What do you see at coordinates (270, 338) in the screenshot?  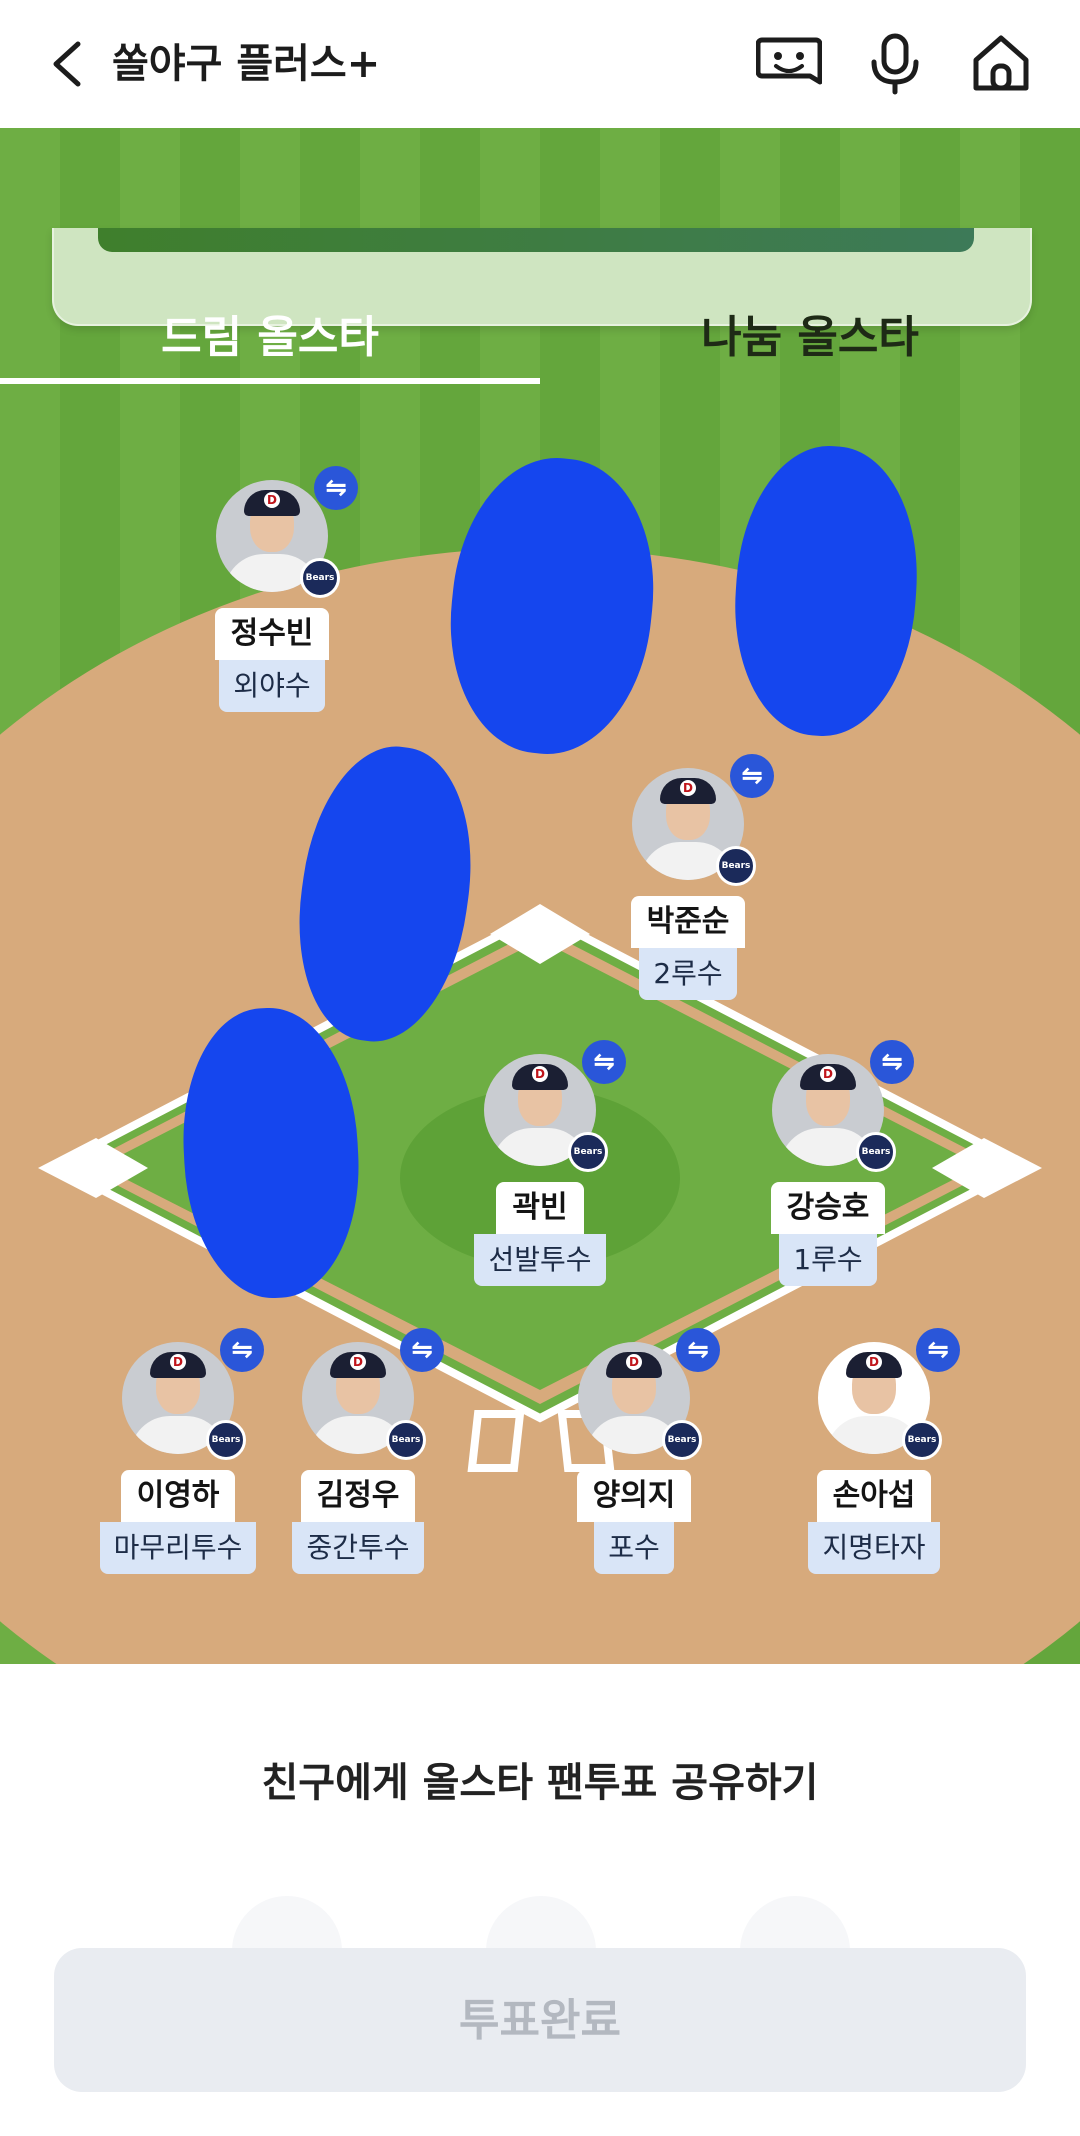 I see `tab-dream-allstar: 드림 올스타` at bounding box center [270, 338].